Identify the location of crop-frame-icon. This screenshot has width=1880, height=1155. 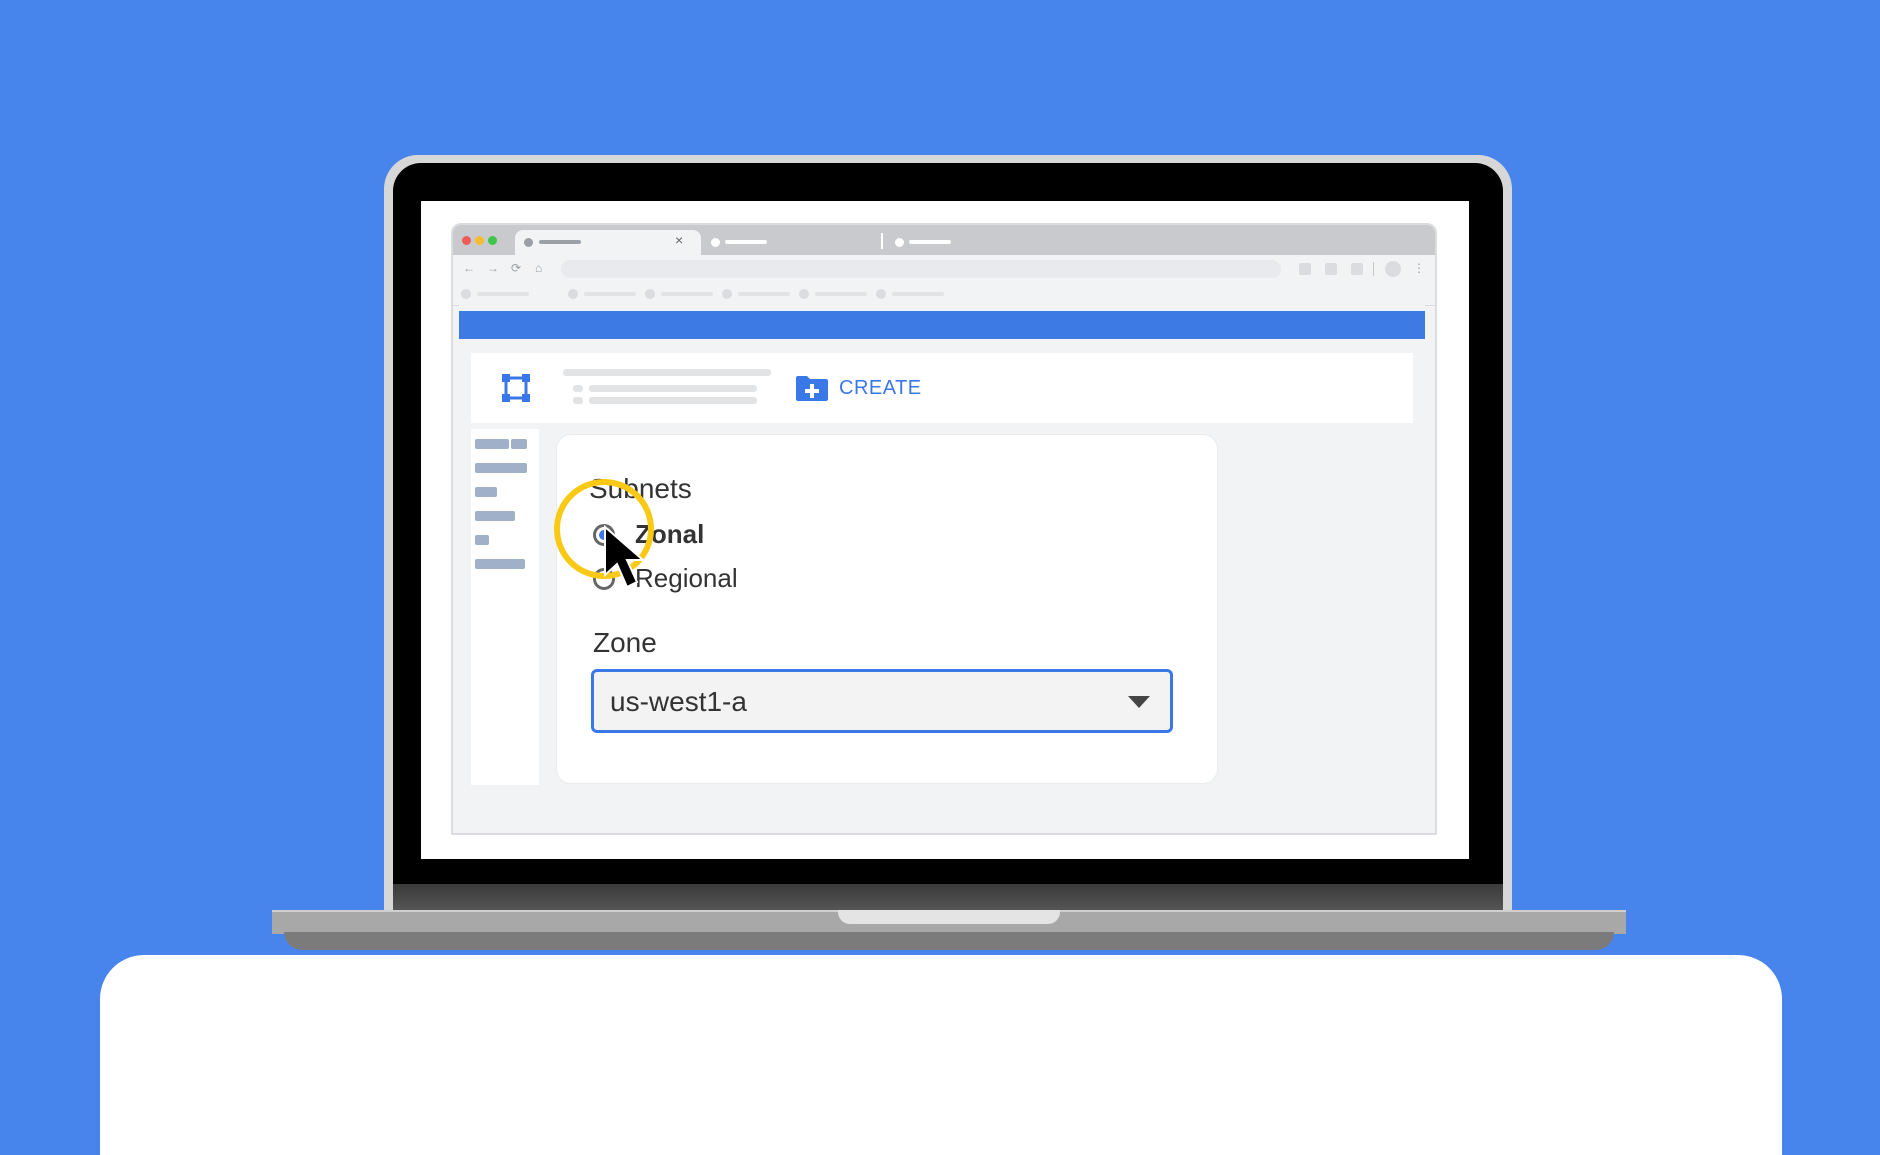
(516, 388).